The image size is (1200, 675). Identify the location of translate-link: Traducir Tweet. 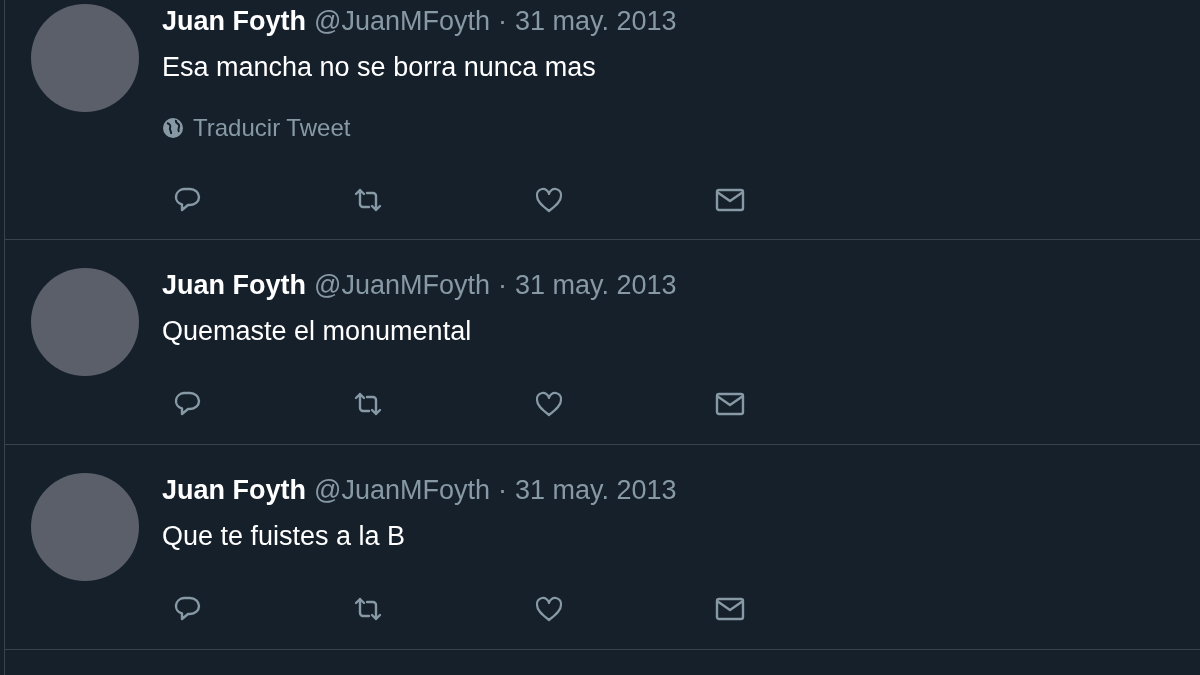
(272, 128).